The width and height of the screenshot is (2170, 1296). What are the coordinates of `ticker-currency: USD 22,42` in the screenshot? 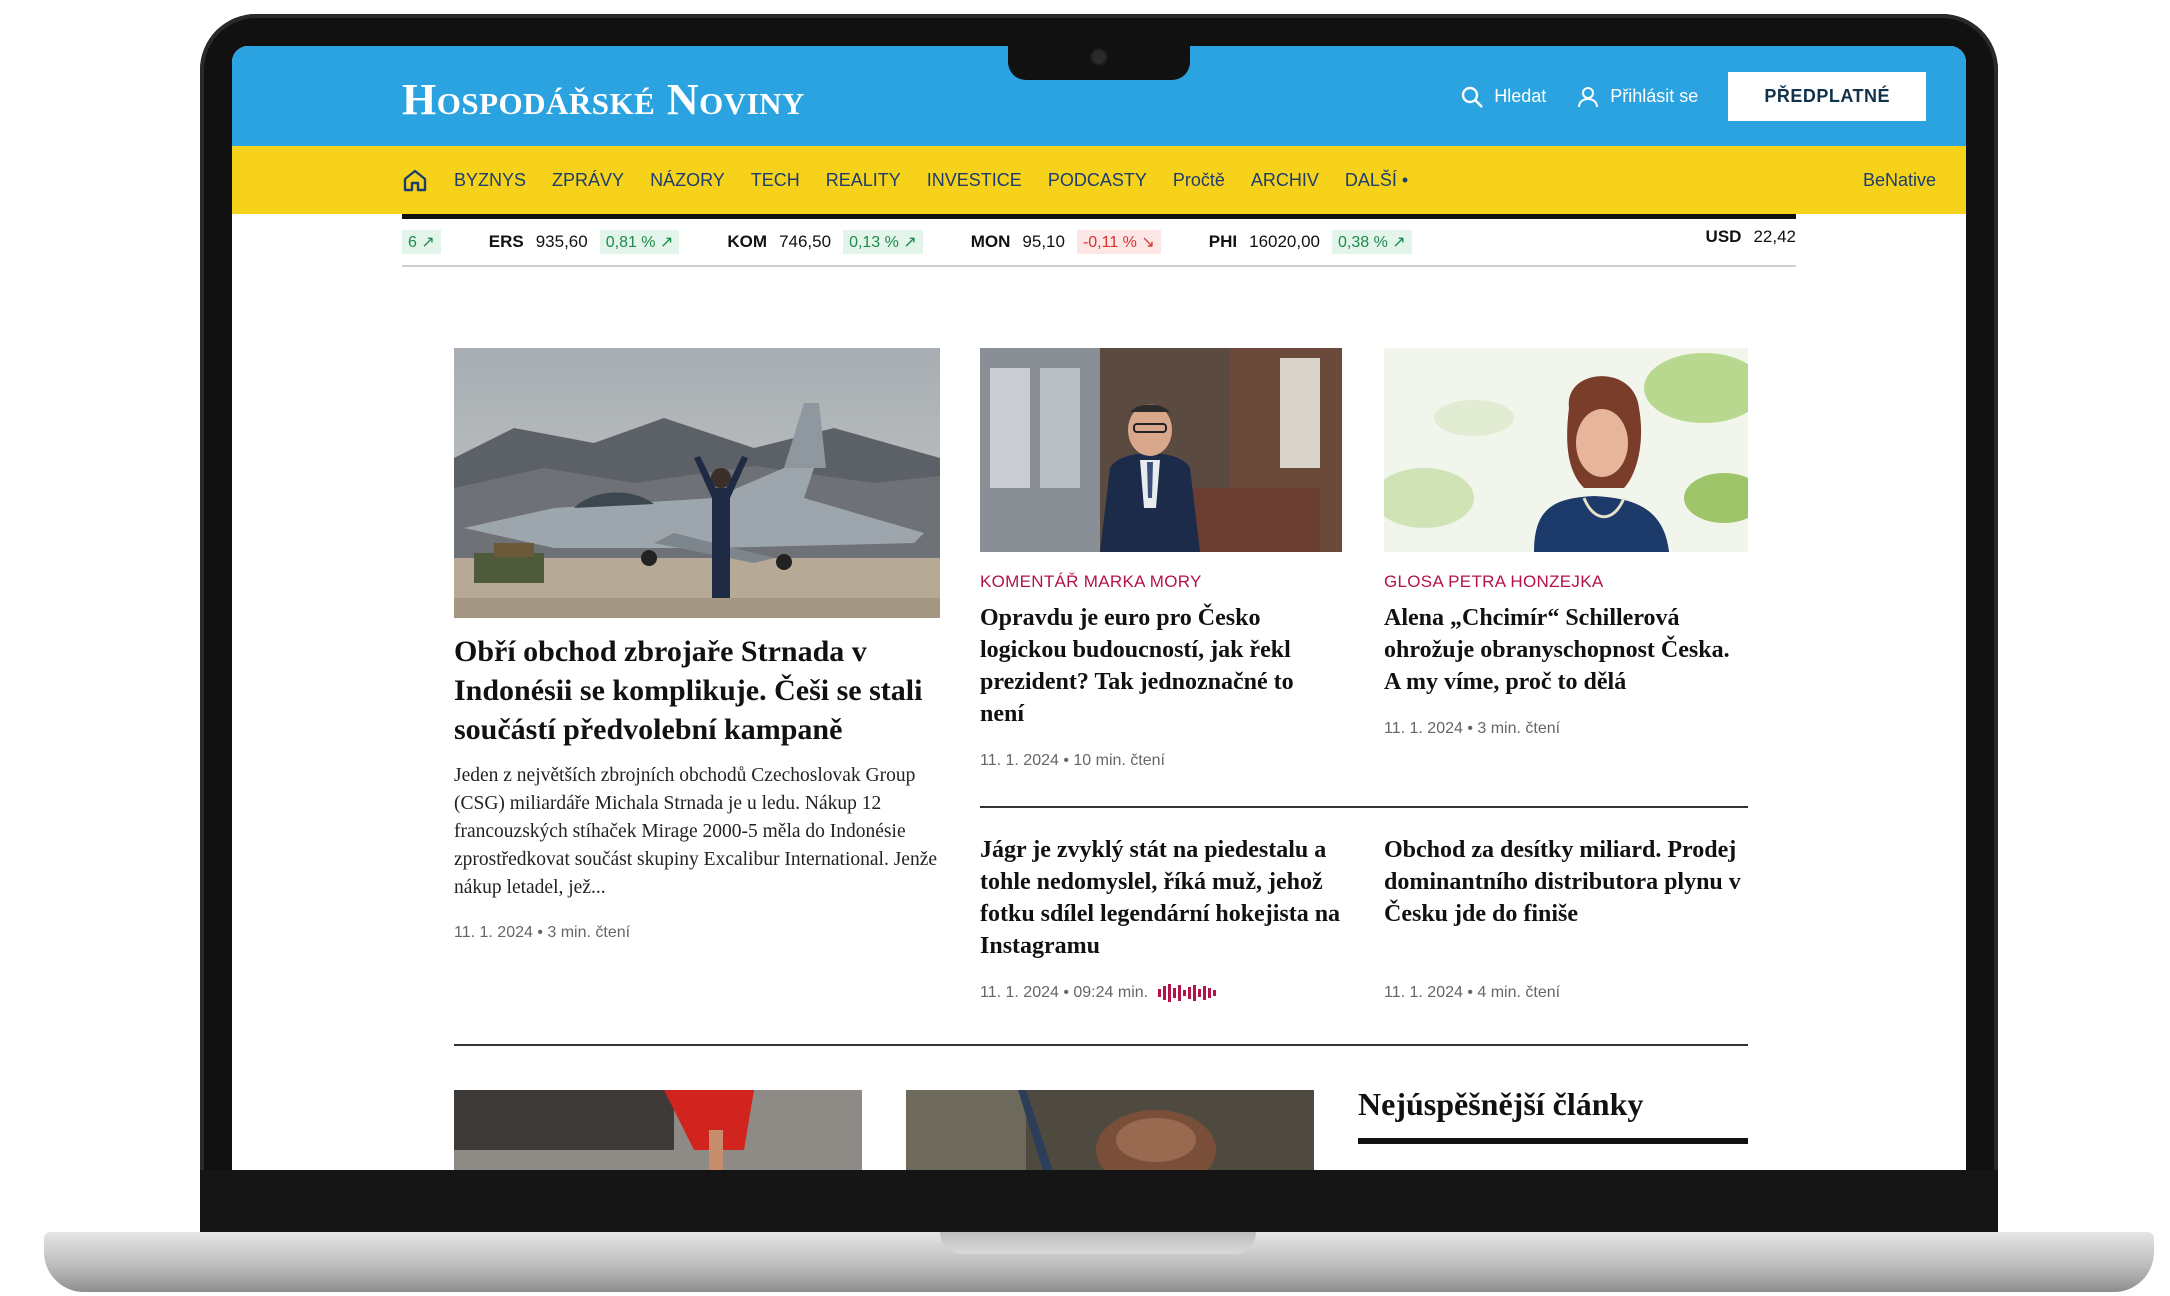 It's located at (1751, 237).